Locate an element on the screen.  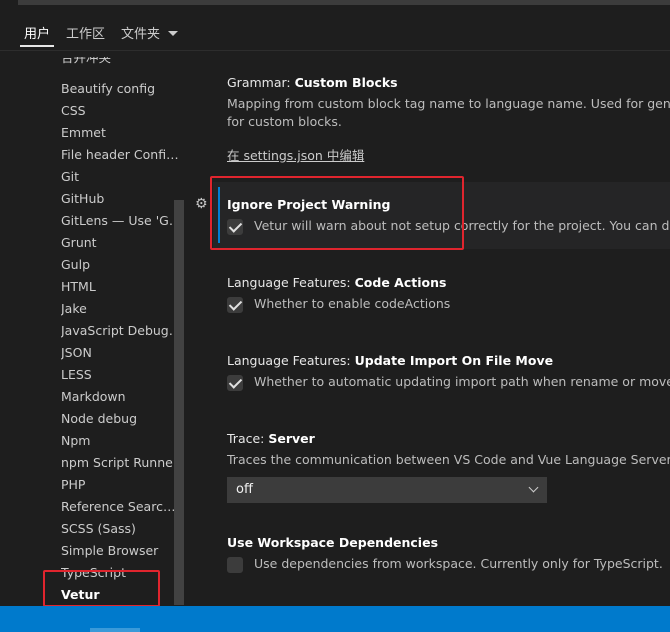
toc-item-less: LESS is located at coordinates (122, 375).